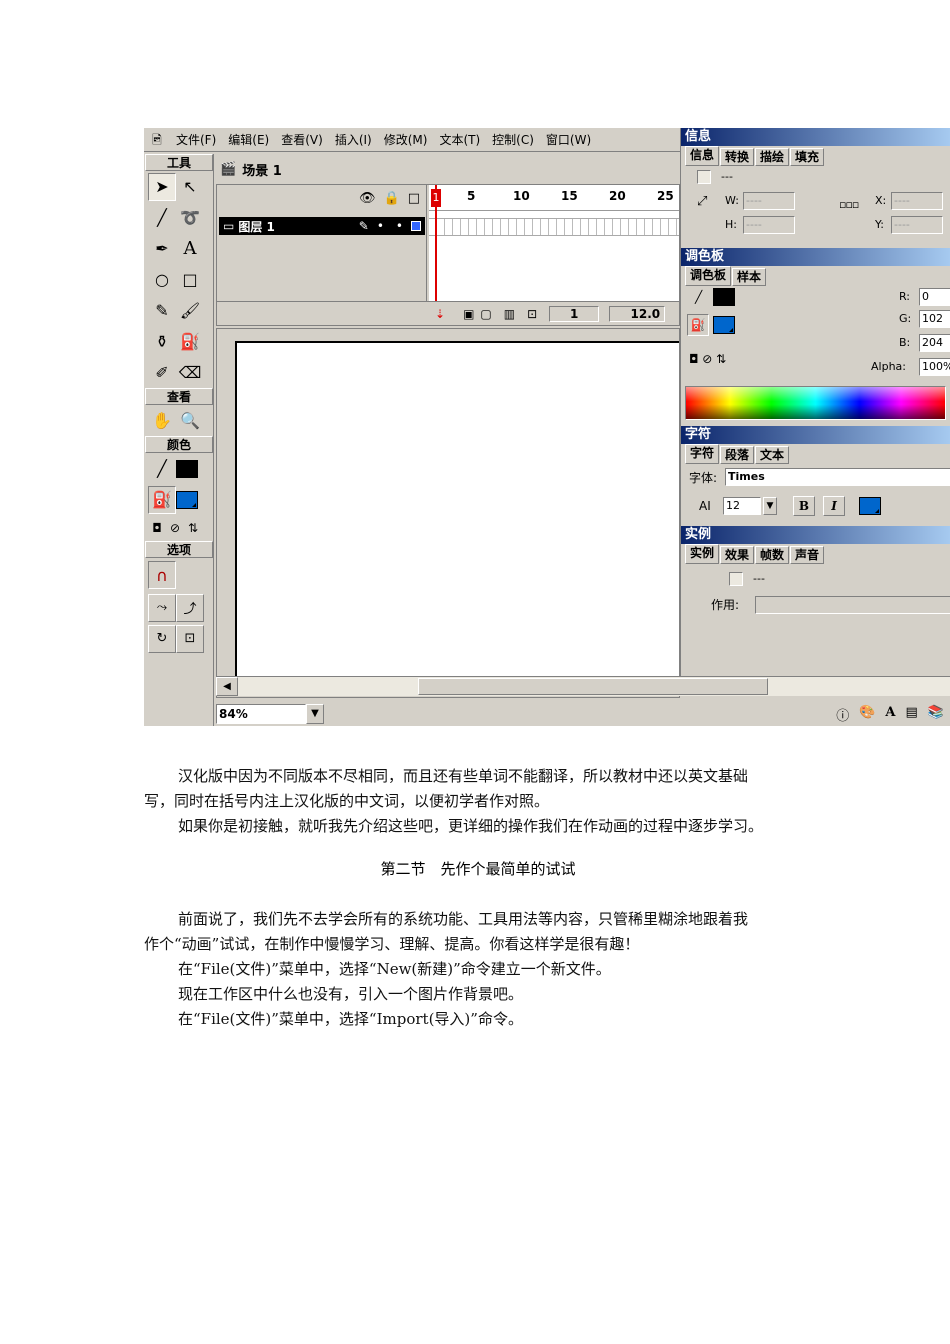 The width and height of the screenshot is (950, 1344). Describe the element at coordinates (367, 198) in the screenshot. I see `eye-icon: 👁` at that location.